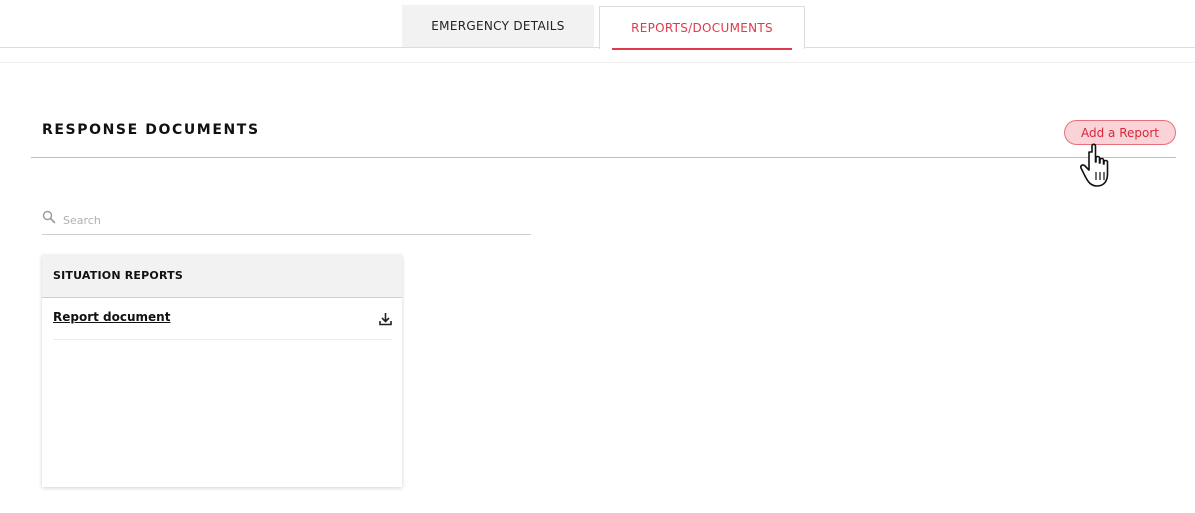 The width and height of the screenshot is (1195, 513). What do you see at coordinates (222, 276) in the screenshot?
I see `card-header: SITUATION REPORTS` at bounding box center [222, 276].